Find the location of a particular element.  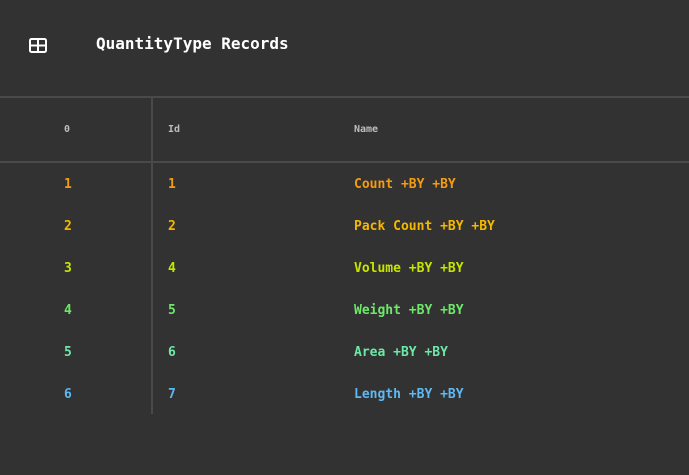

cell-id: 2 is located at coordinates (172, 226).